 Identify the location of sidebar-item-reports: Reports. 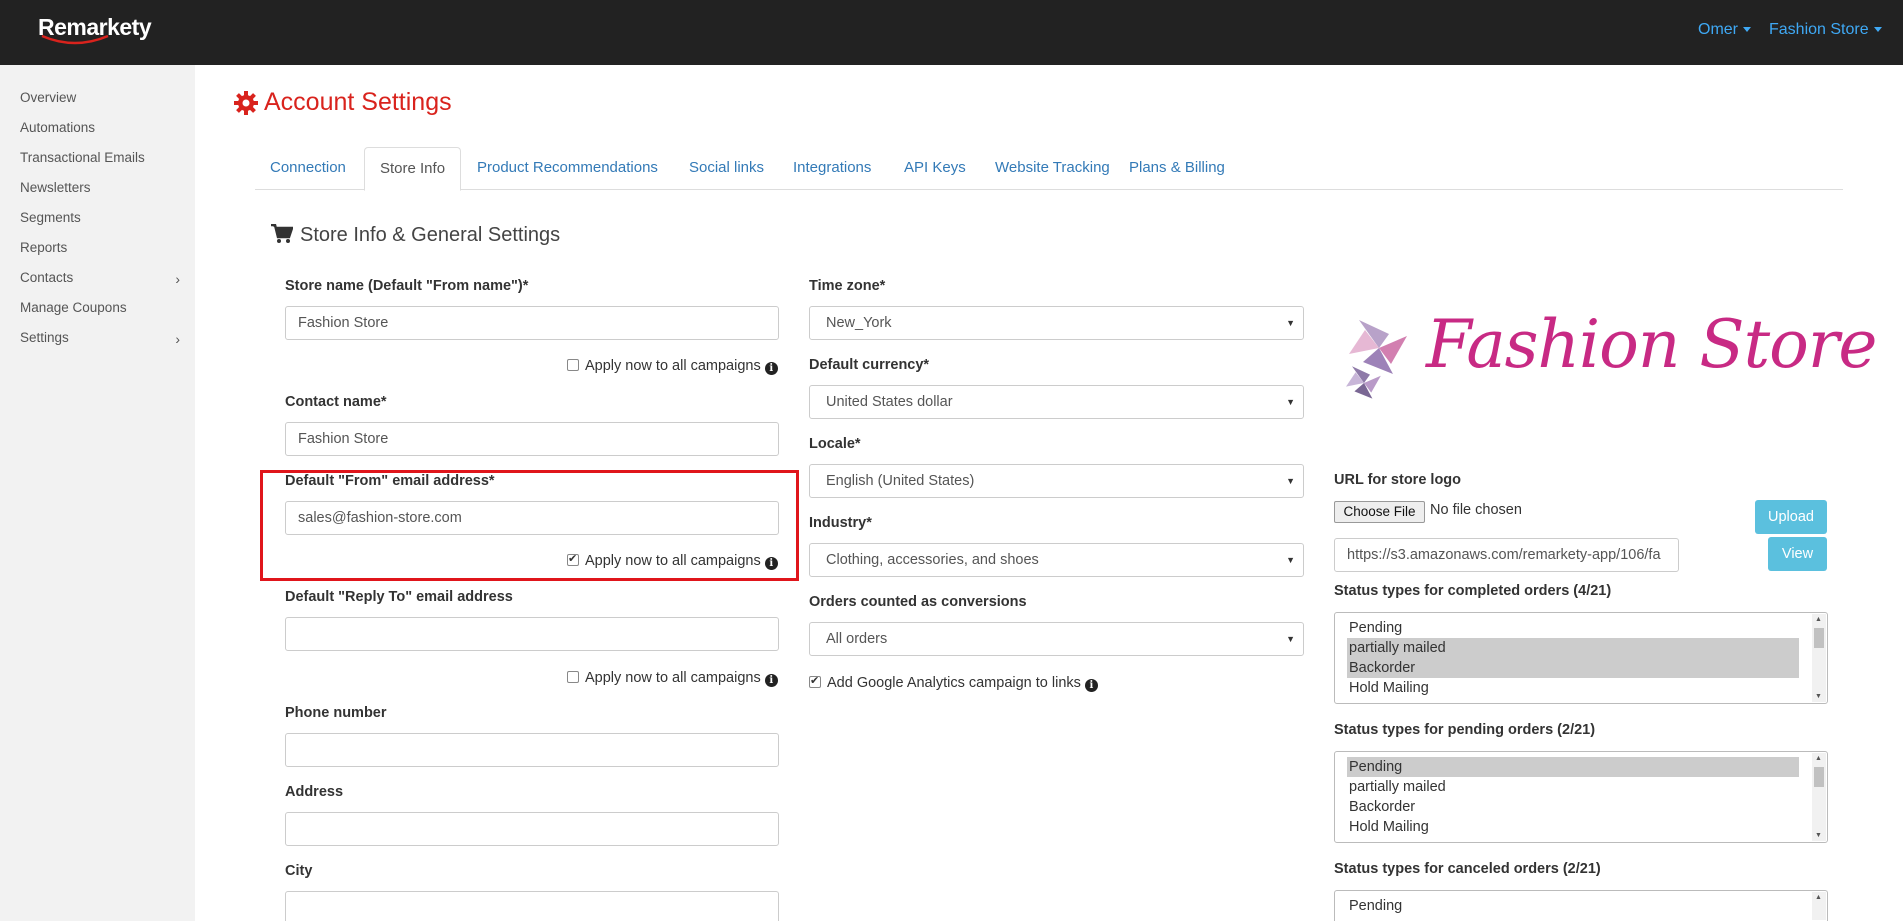
(100, 247).